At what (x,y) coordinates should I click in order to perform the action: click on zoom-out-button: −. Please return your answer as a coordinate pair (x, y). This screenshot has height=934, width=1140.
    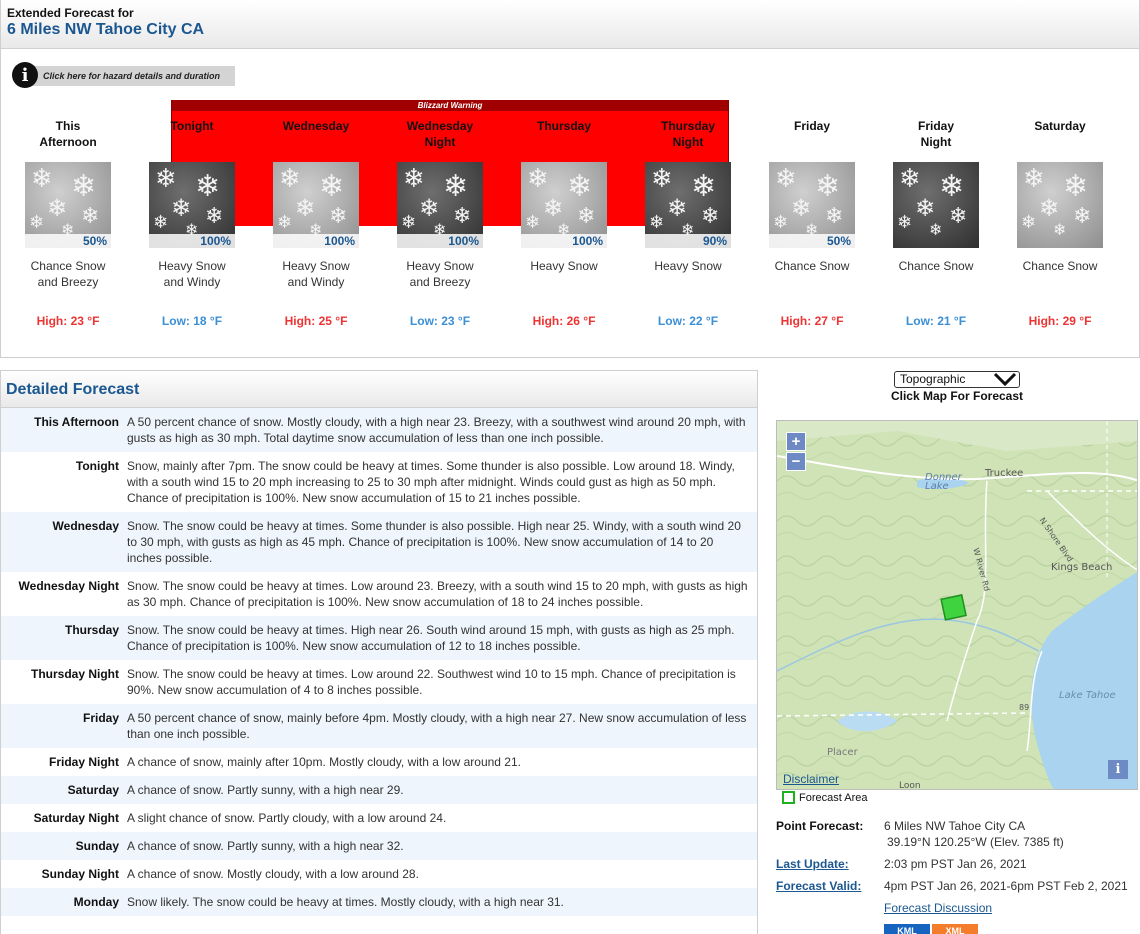
    Looking at the image, I should click on (796, 461).